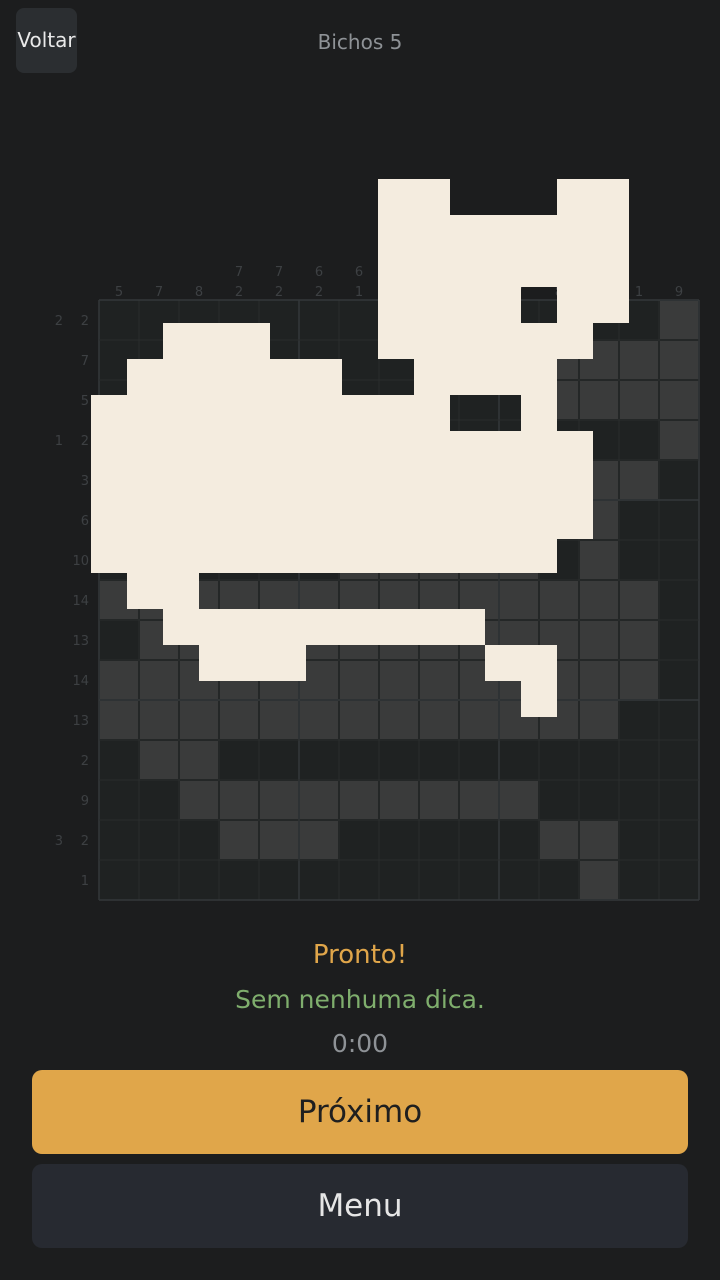  I want to click on row-clue: 5, so click(85, 401).